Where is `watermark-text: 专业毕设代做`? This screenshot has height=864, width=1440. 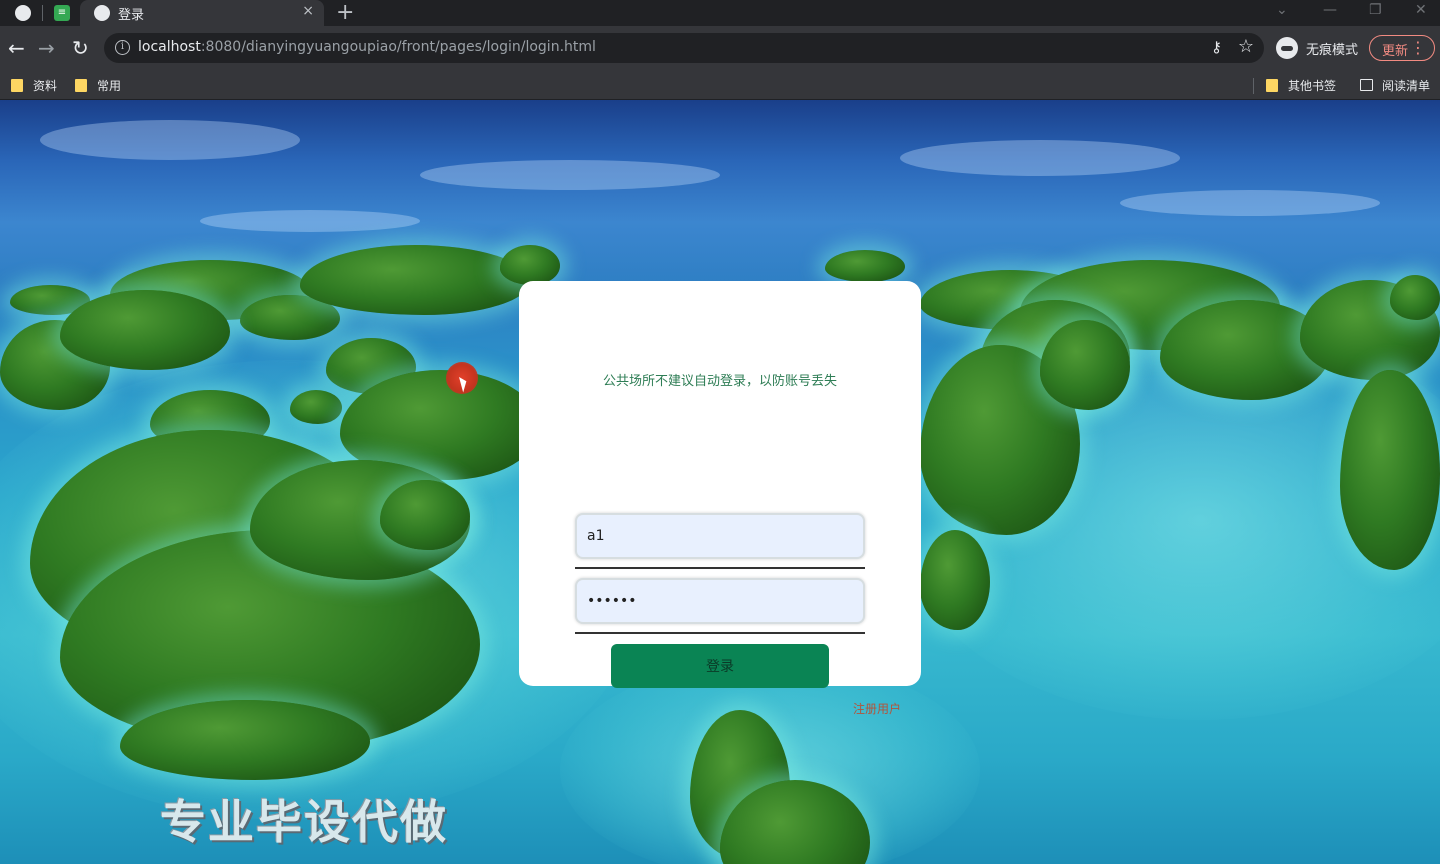 watermark-text: 专业毕设代做 is located at coordinates (304, 822).